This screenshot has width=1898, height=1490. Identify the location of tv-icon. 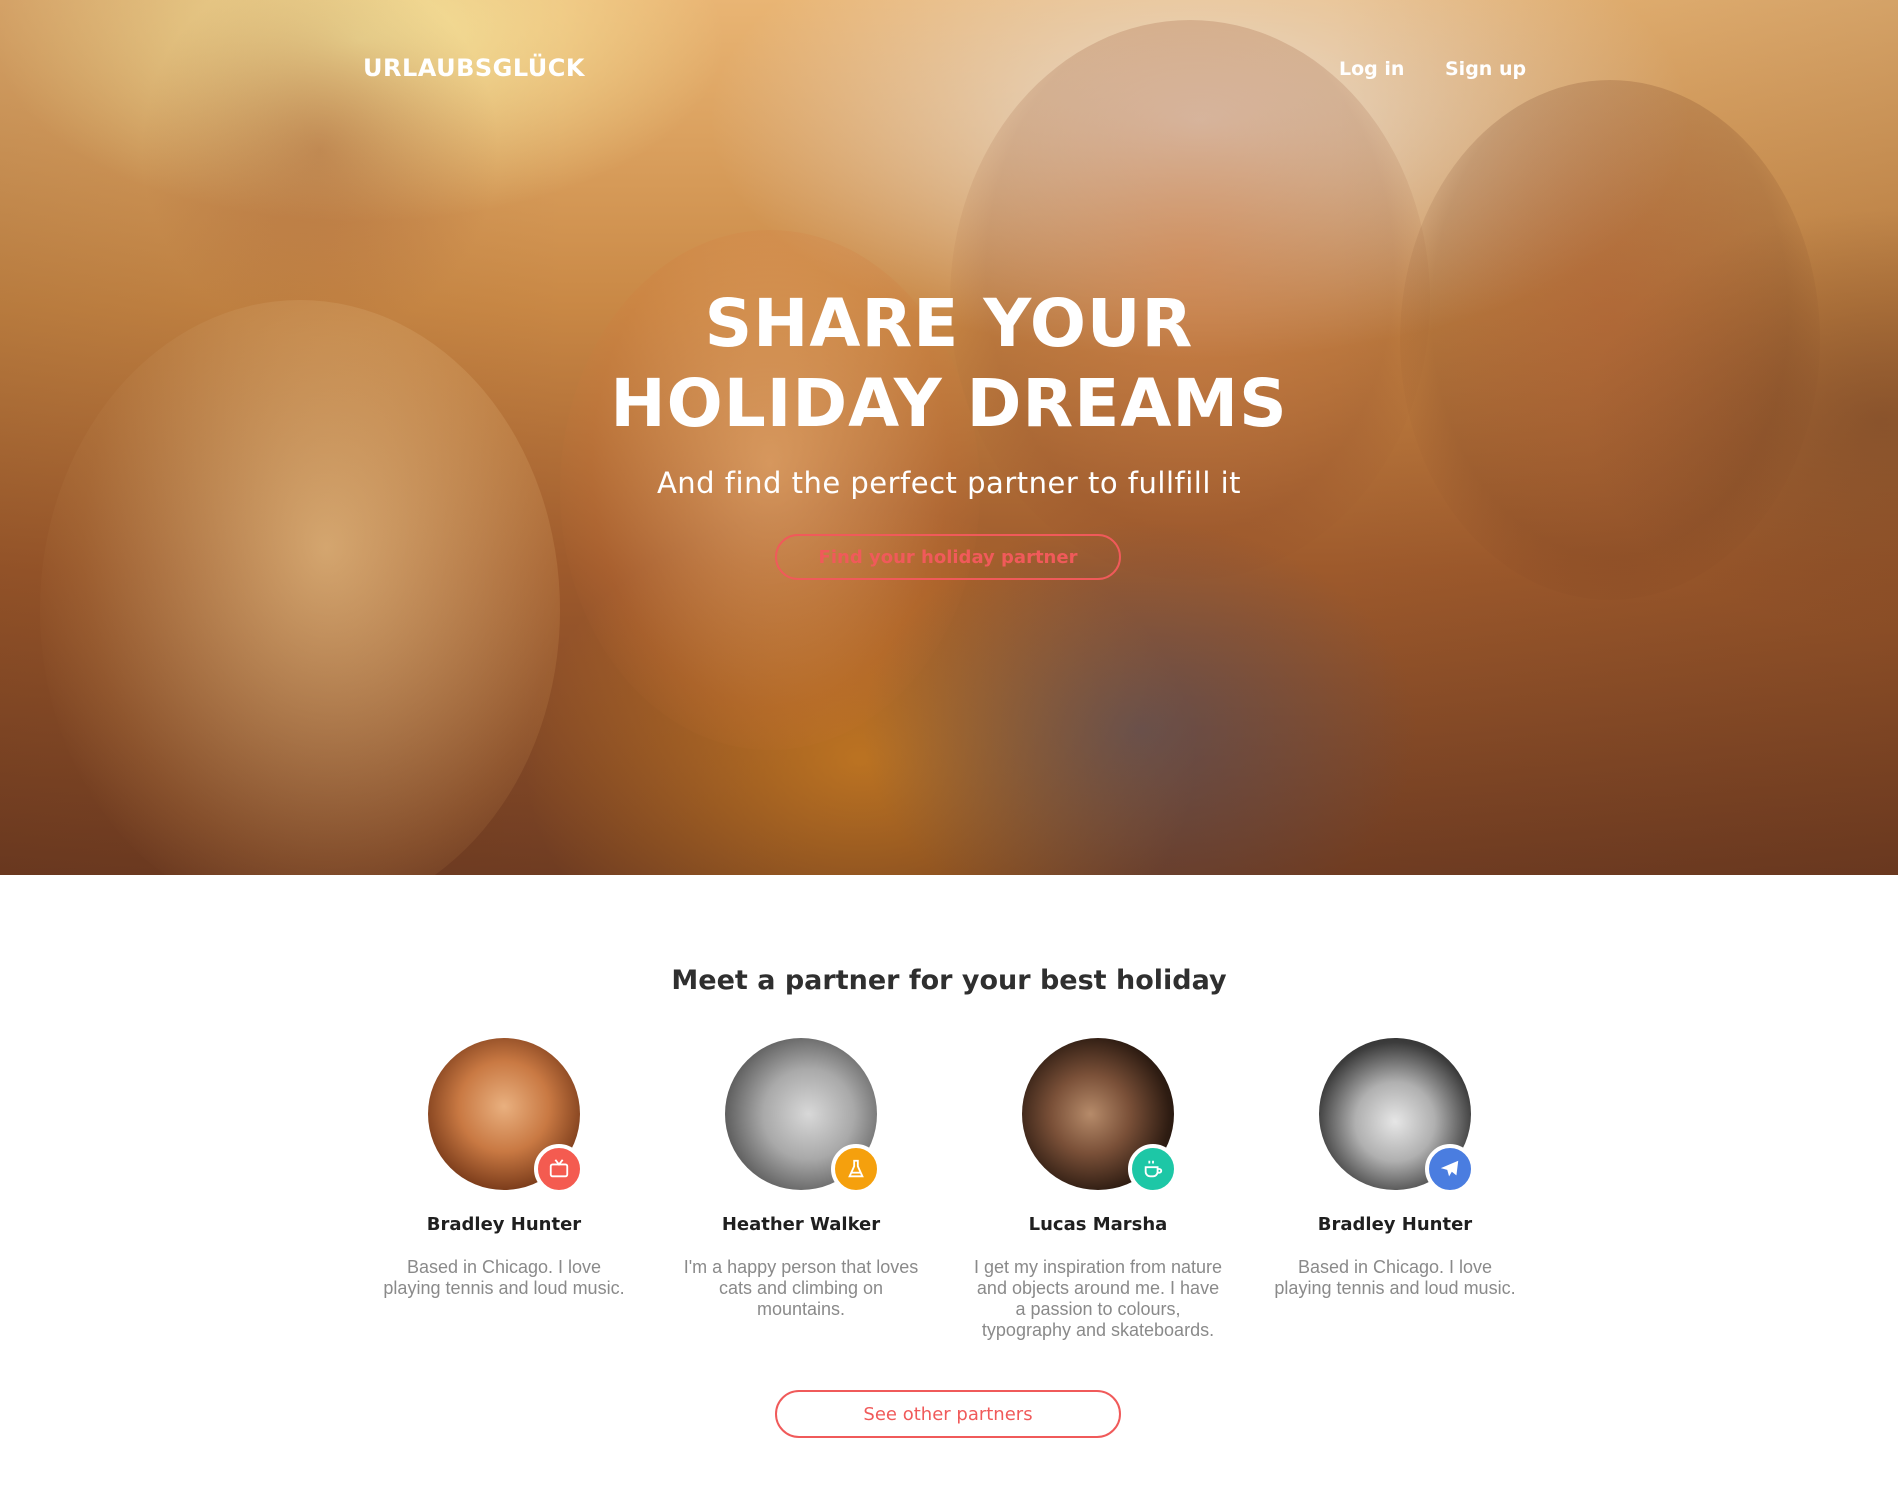
(559, 1169).